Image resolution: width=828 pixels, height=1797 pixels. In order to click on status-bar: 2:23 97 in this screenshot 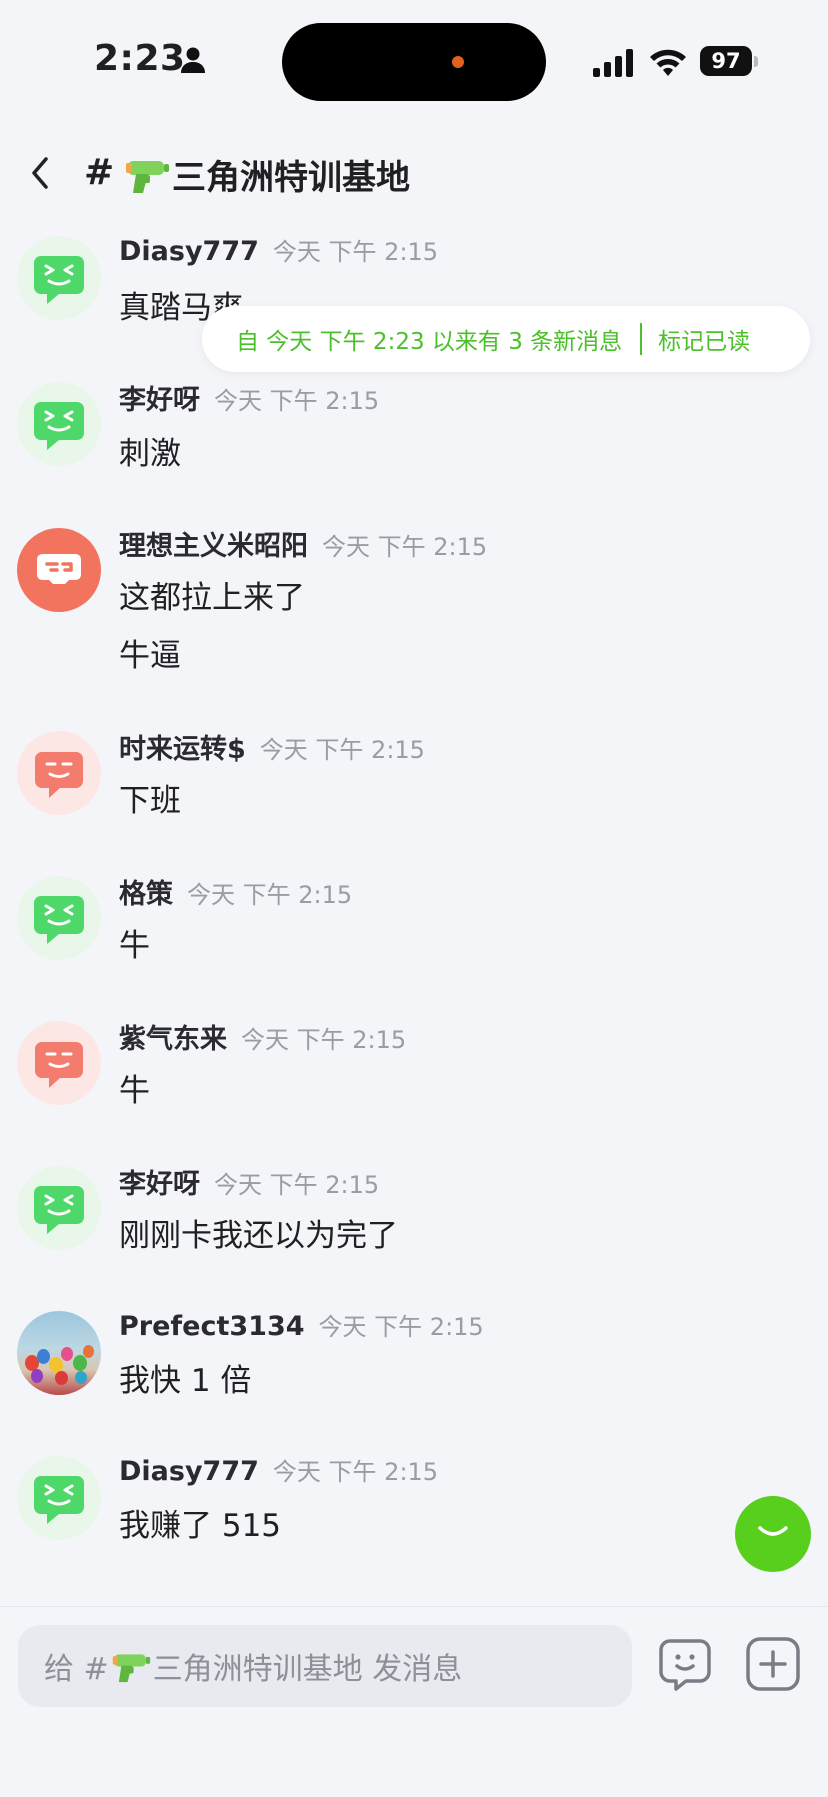, I will do `click(414, 62)`.